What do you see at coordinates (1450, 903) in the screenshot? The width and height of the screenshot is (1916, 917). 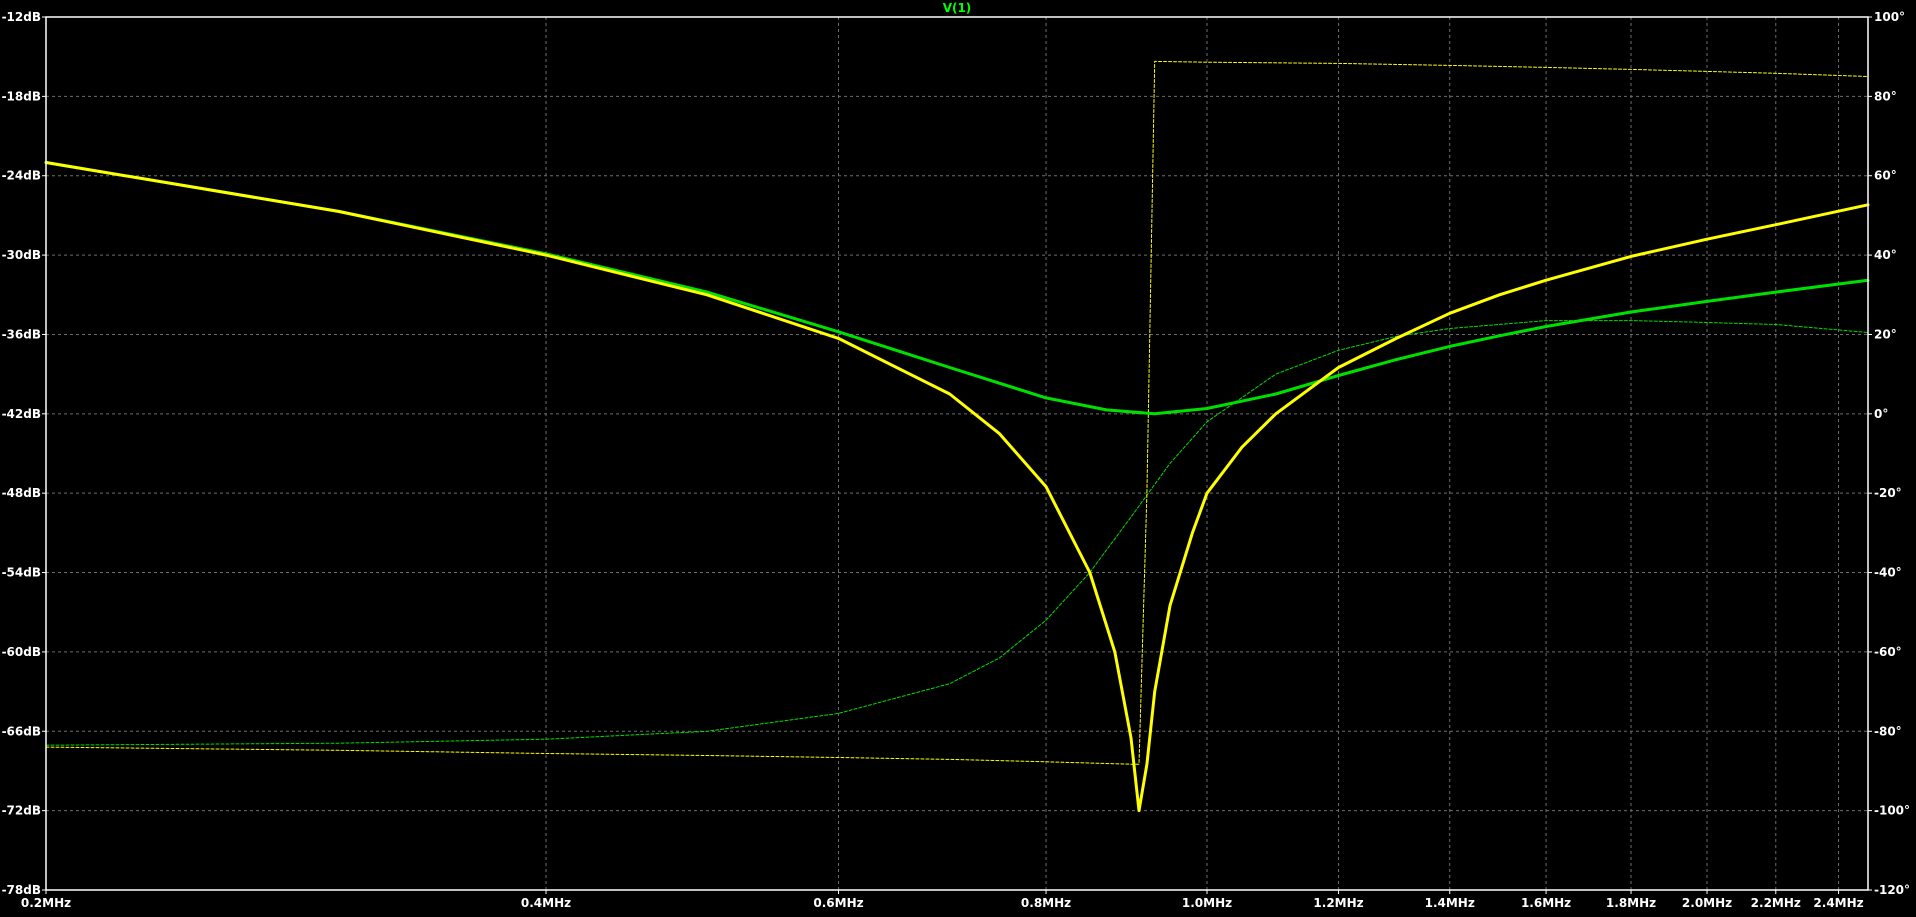 I see `x-tick-label: 1.4MHz` at bounding box center [1450, 903].